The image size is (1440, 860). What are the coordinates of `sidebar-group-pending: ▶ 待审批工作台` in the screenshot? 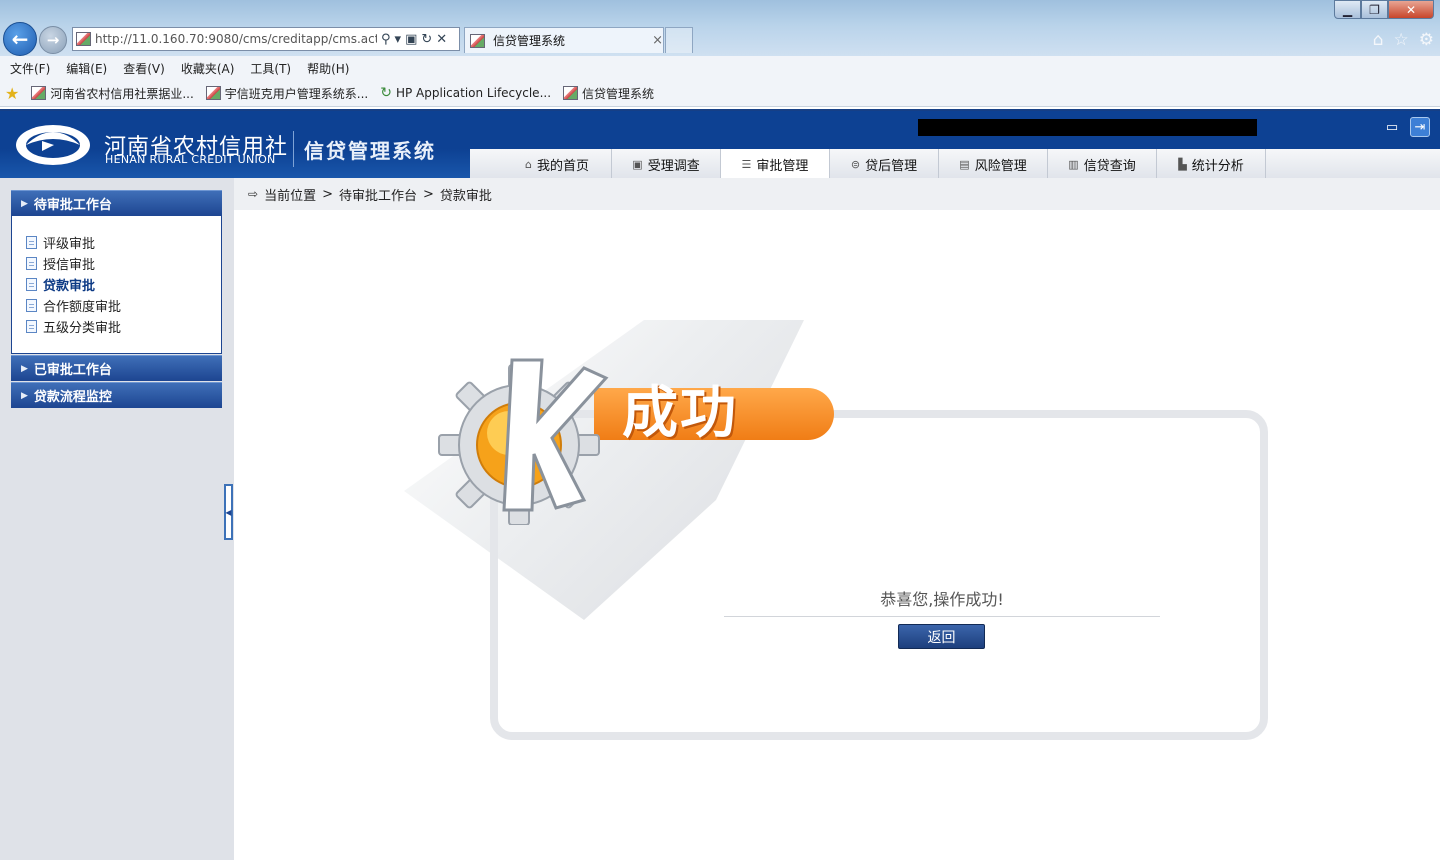 It's located at (116, 203).